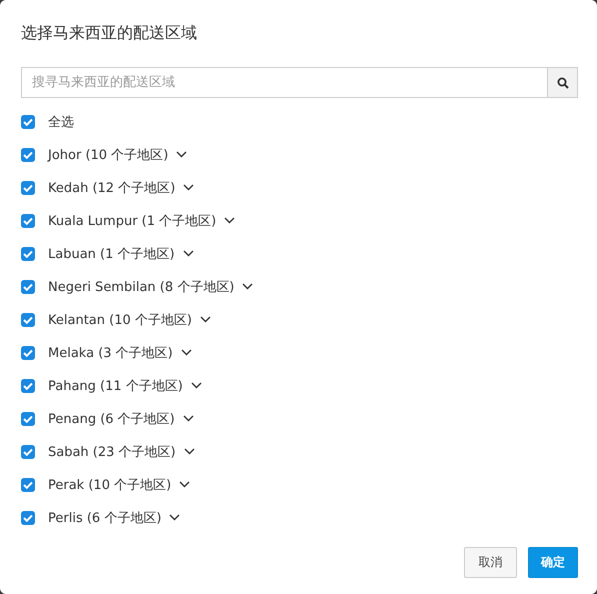  What do you see at coordinates (110, 353) in the screenshot?
I see `region-label: Melaka (3 个子地区)` at bounding box center [110, 353].